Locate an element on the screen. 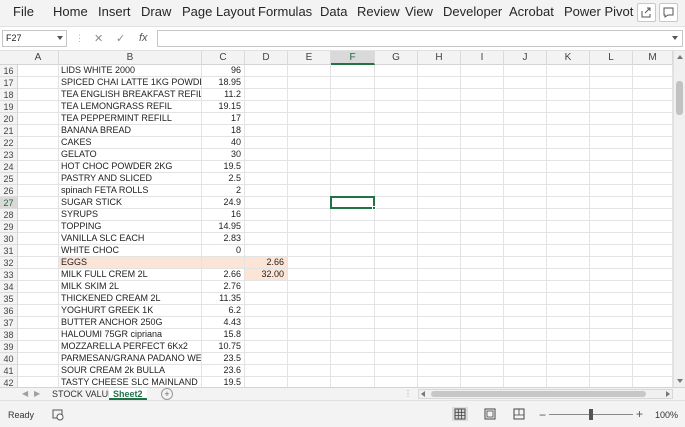 This screenshot has width=685, height=427. sheet-tab-stock-value: STOCK VALUE is located at coordinates (83, 394).